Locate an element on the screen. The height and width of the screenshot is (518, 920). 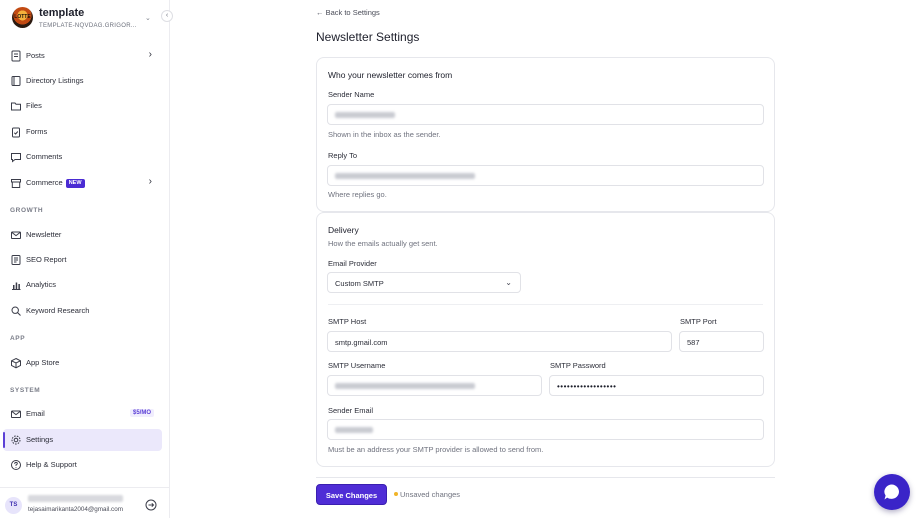
avatar: TS is located at coordinates (13, 505).